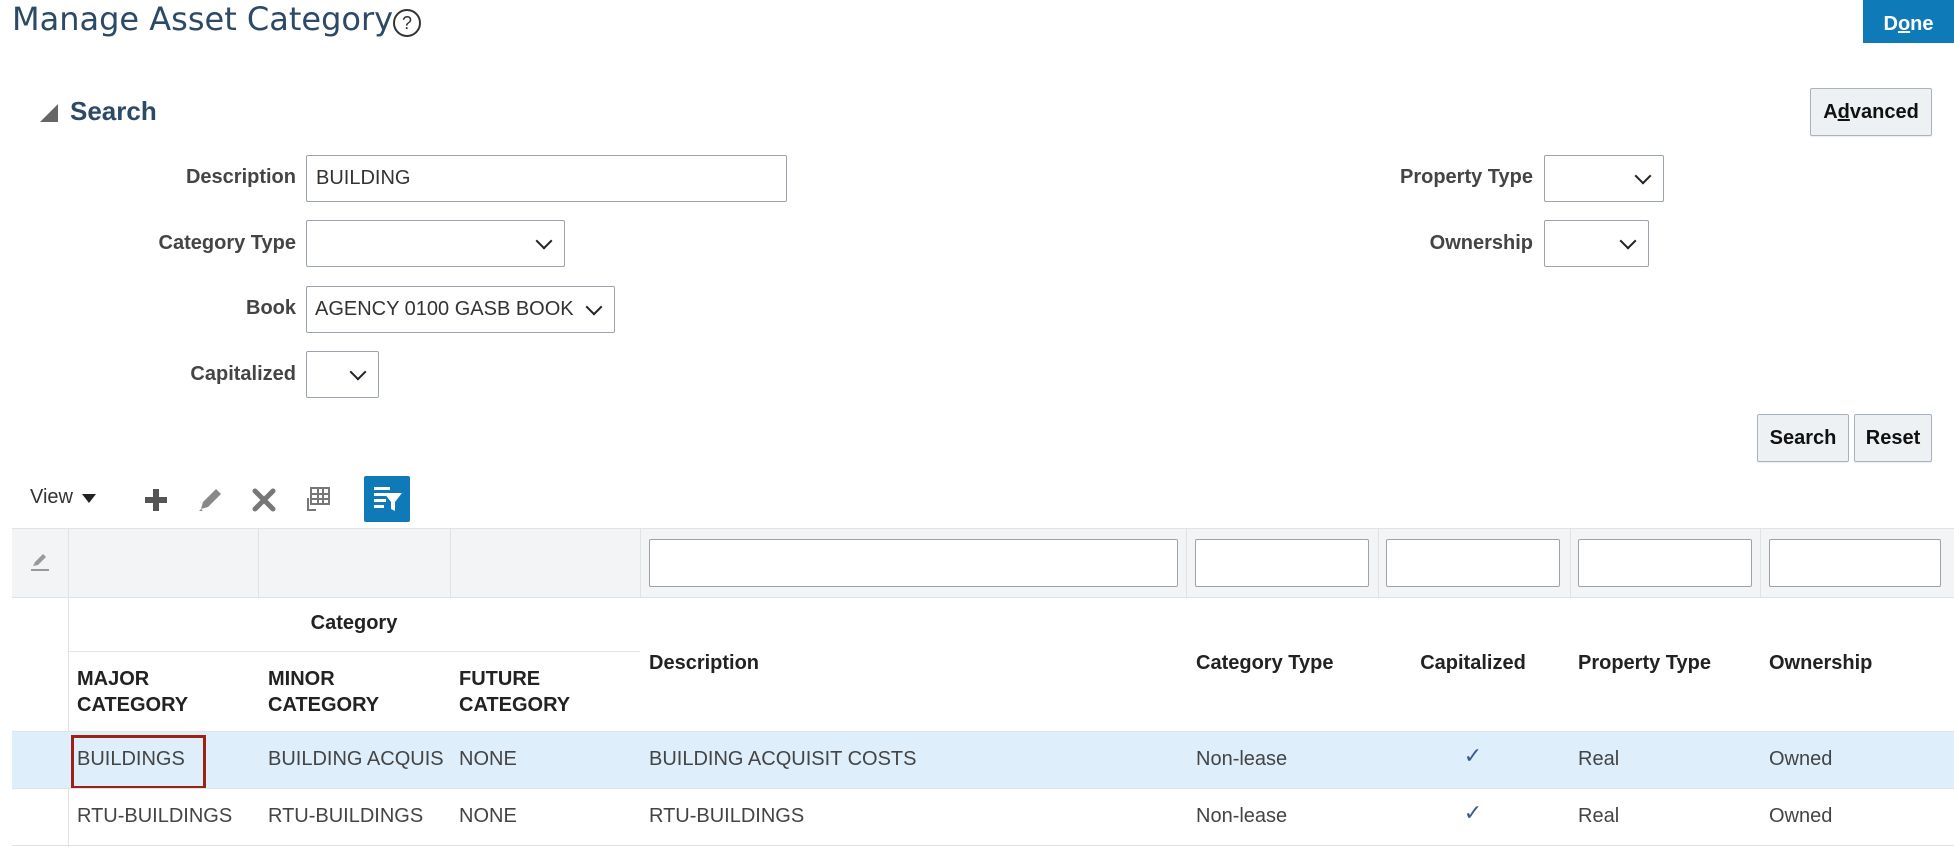  I want to click on view-menu-label: View, so click(51, 497).